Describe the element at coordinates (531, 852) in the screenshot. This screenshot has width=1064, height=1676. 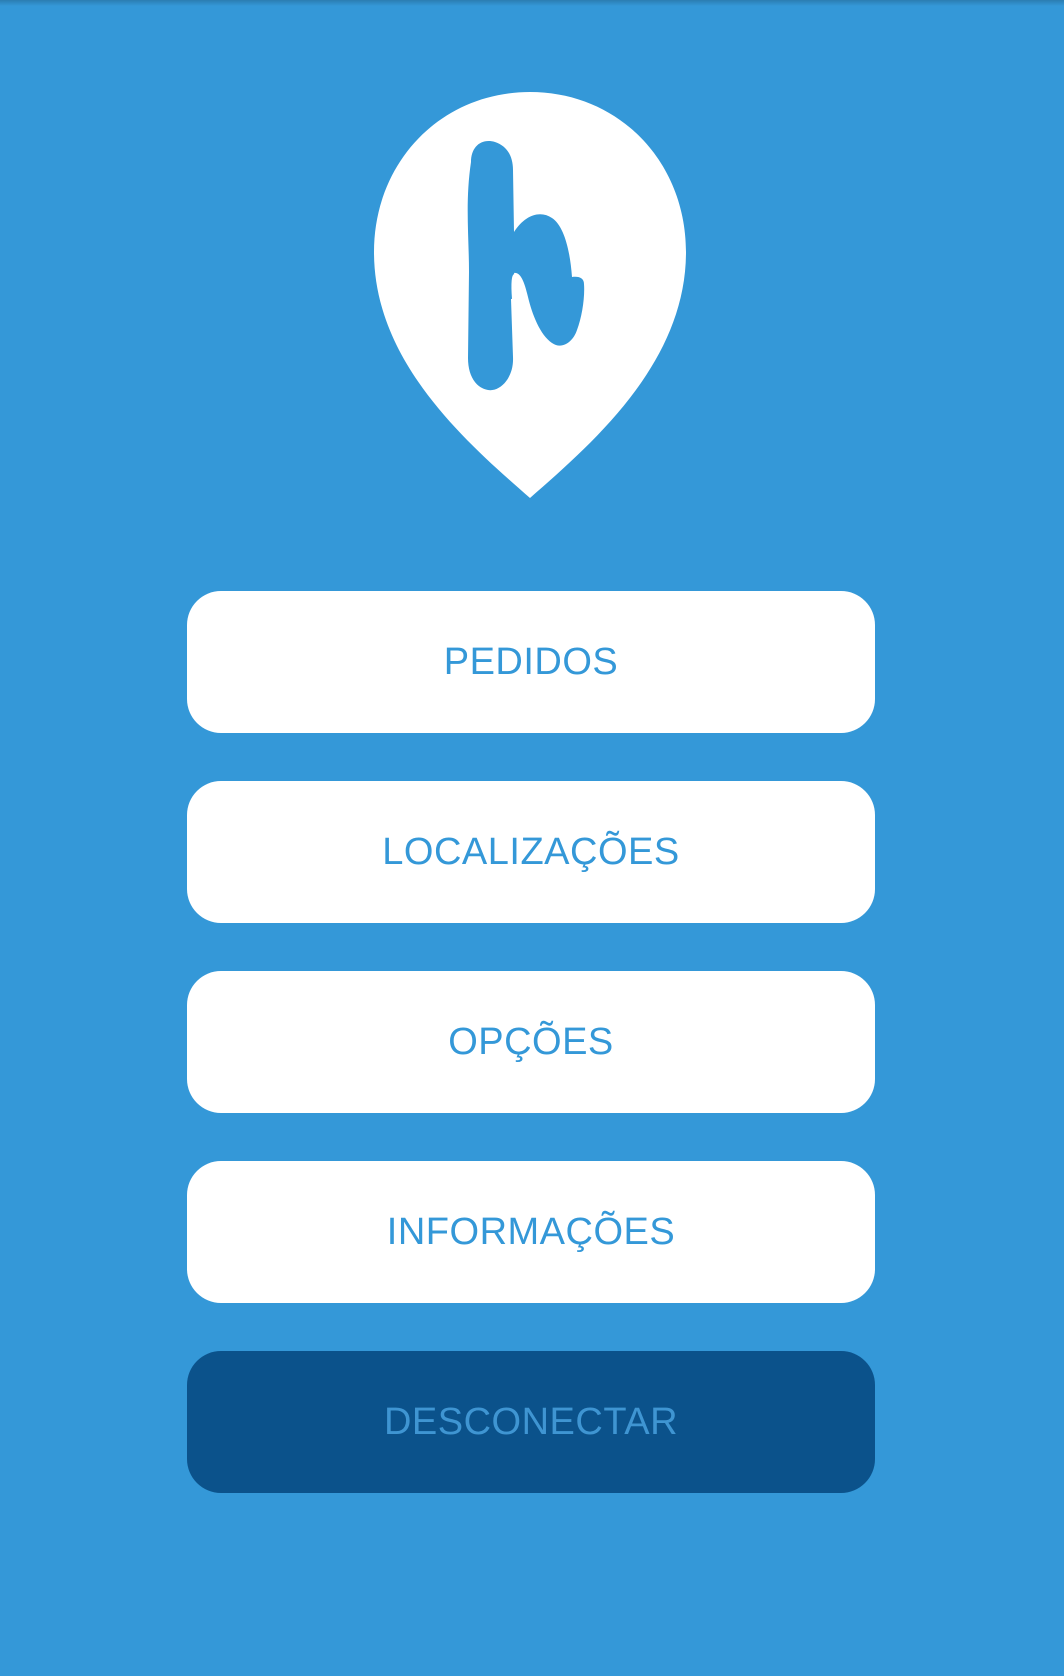
I see `locations-button: LOCALIZAÇÕES` at that location.